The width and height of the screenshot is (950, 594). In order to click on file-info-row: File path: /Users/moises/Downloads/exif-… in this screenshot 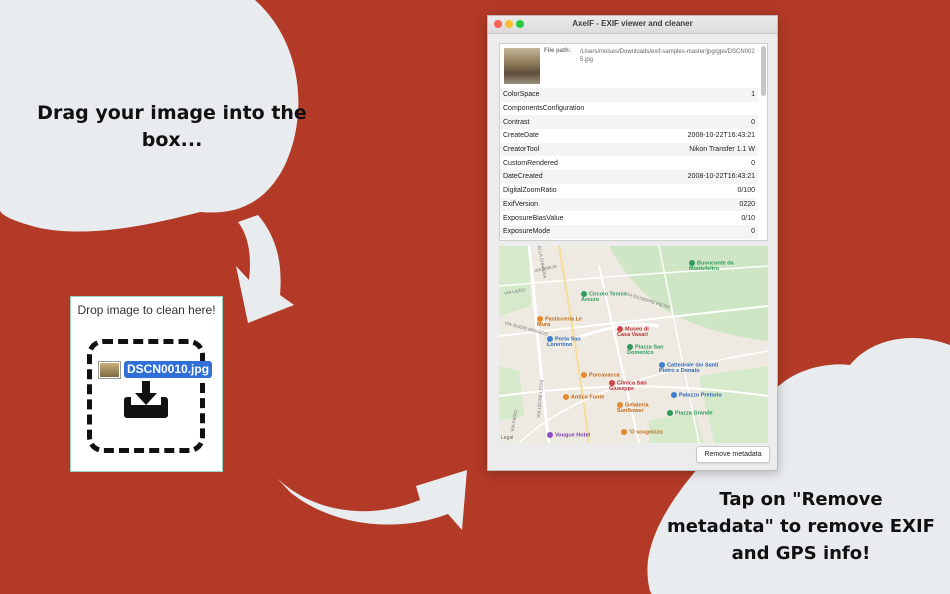, I will do `click(629, 66)`.